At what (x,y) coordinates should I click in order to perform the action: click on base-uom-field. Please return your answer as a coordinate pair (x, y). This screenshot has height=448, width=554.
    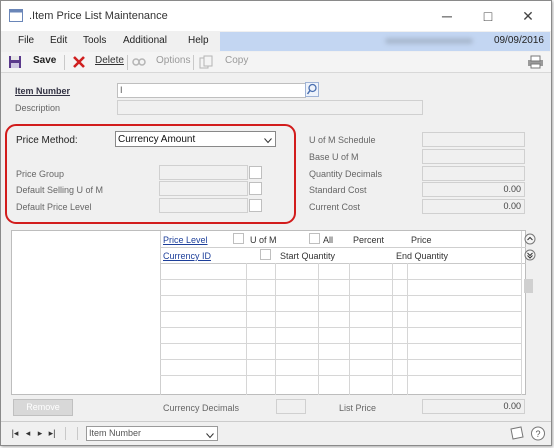
    Looking at the image, I should click on (473, 156).